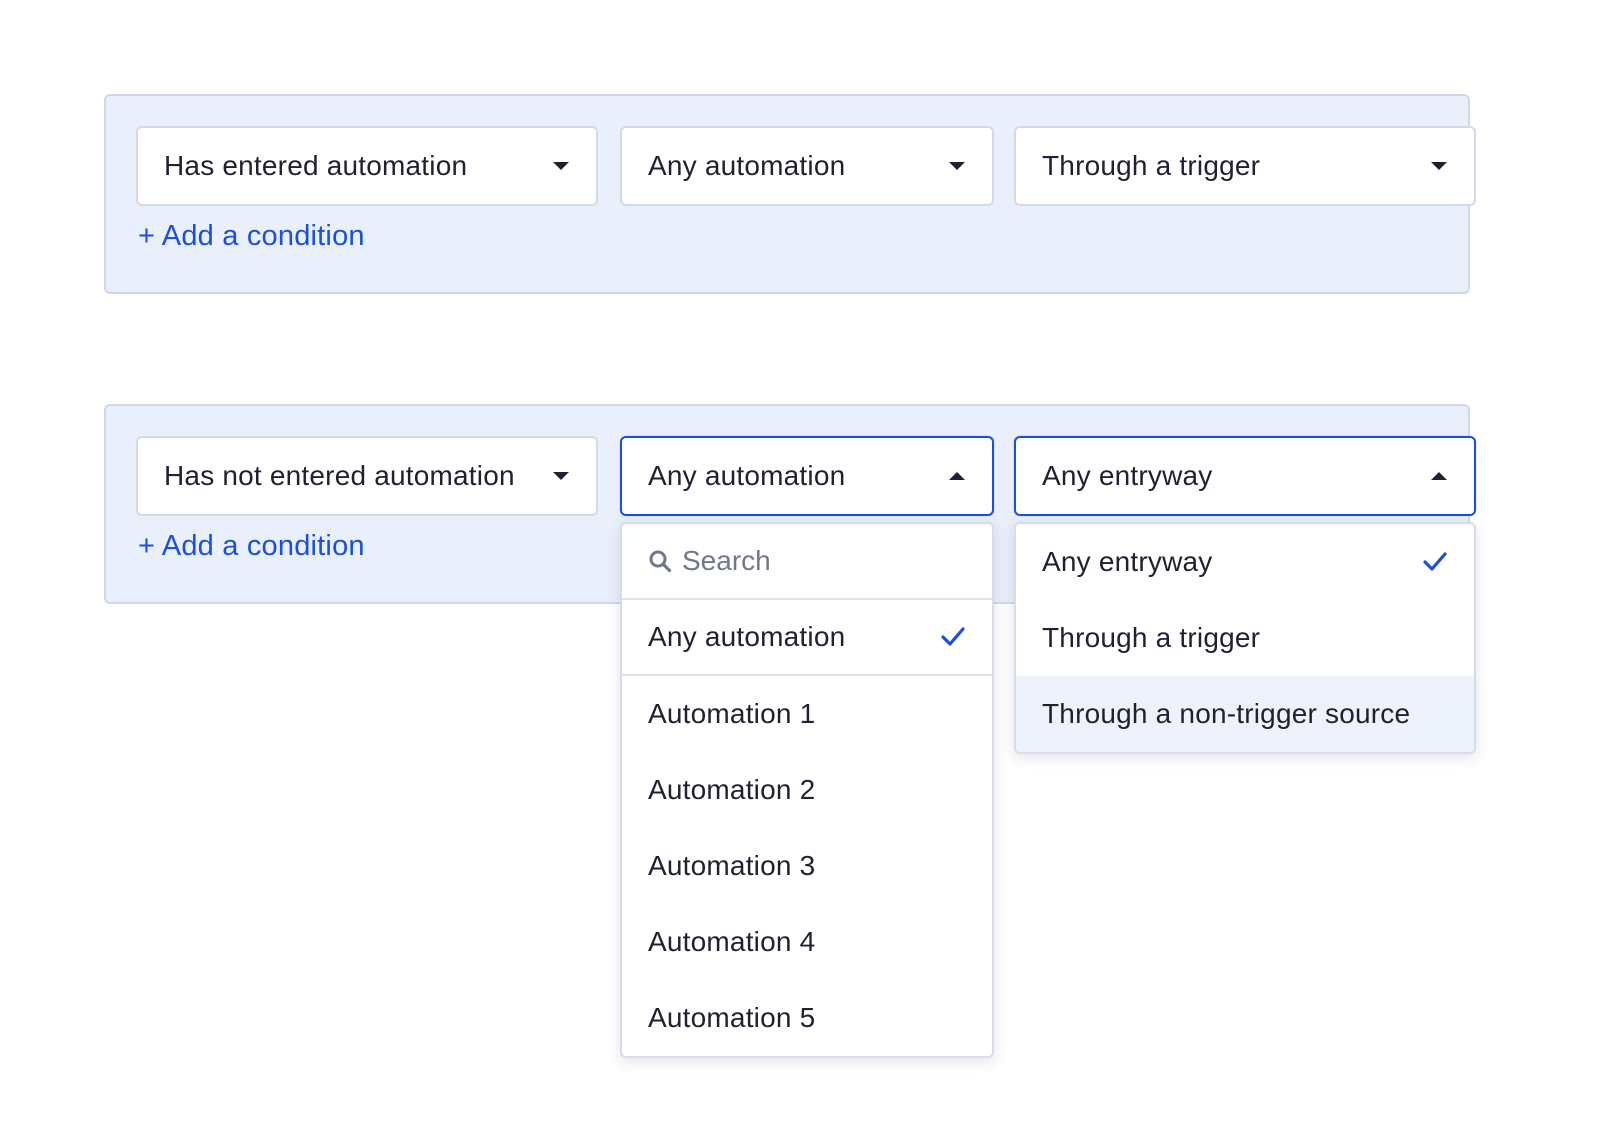  I want to click on option-any-automation: Any automation, so click(807, 638).